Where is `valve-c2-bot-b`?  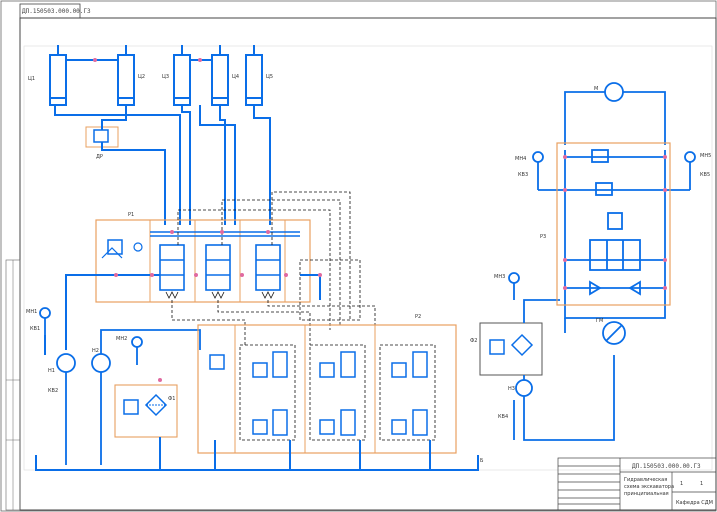 valve-c2-bot-b is located at coordinates (348, 422).